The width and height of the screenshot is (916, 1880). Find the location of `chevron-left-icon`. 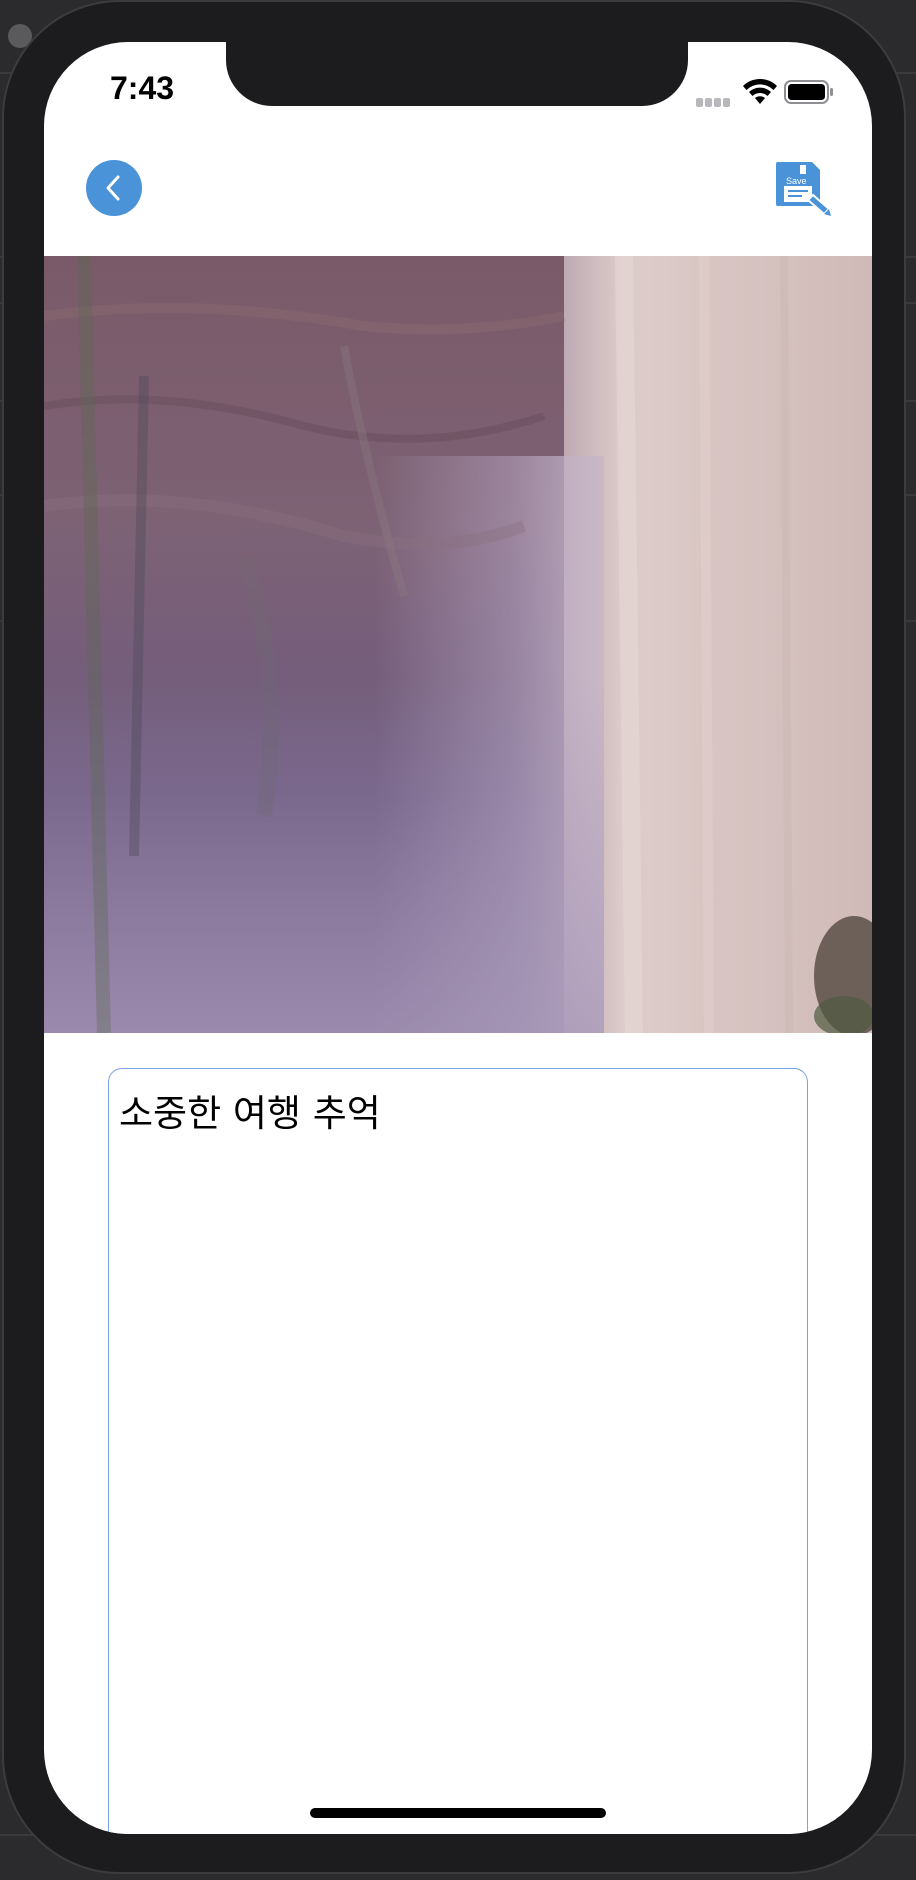

chevron-left-icon is located at coordinates (113, 188).